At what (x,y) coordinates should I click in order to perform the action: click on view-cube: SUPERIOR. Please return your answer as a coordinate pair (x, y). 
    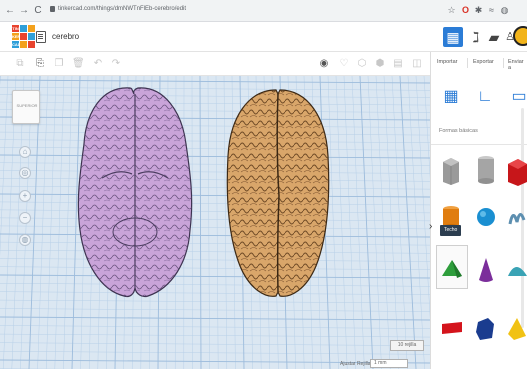
    Looking at the image, I should click on (26, 107).